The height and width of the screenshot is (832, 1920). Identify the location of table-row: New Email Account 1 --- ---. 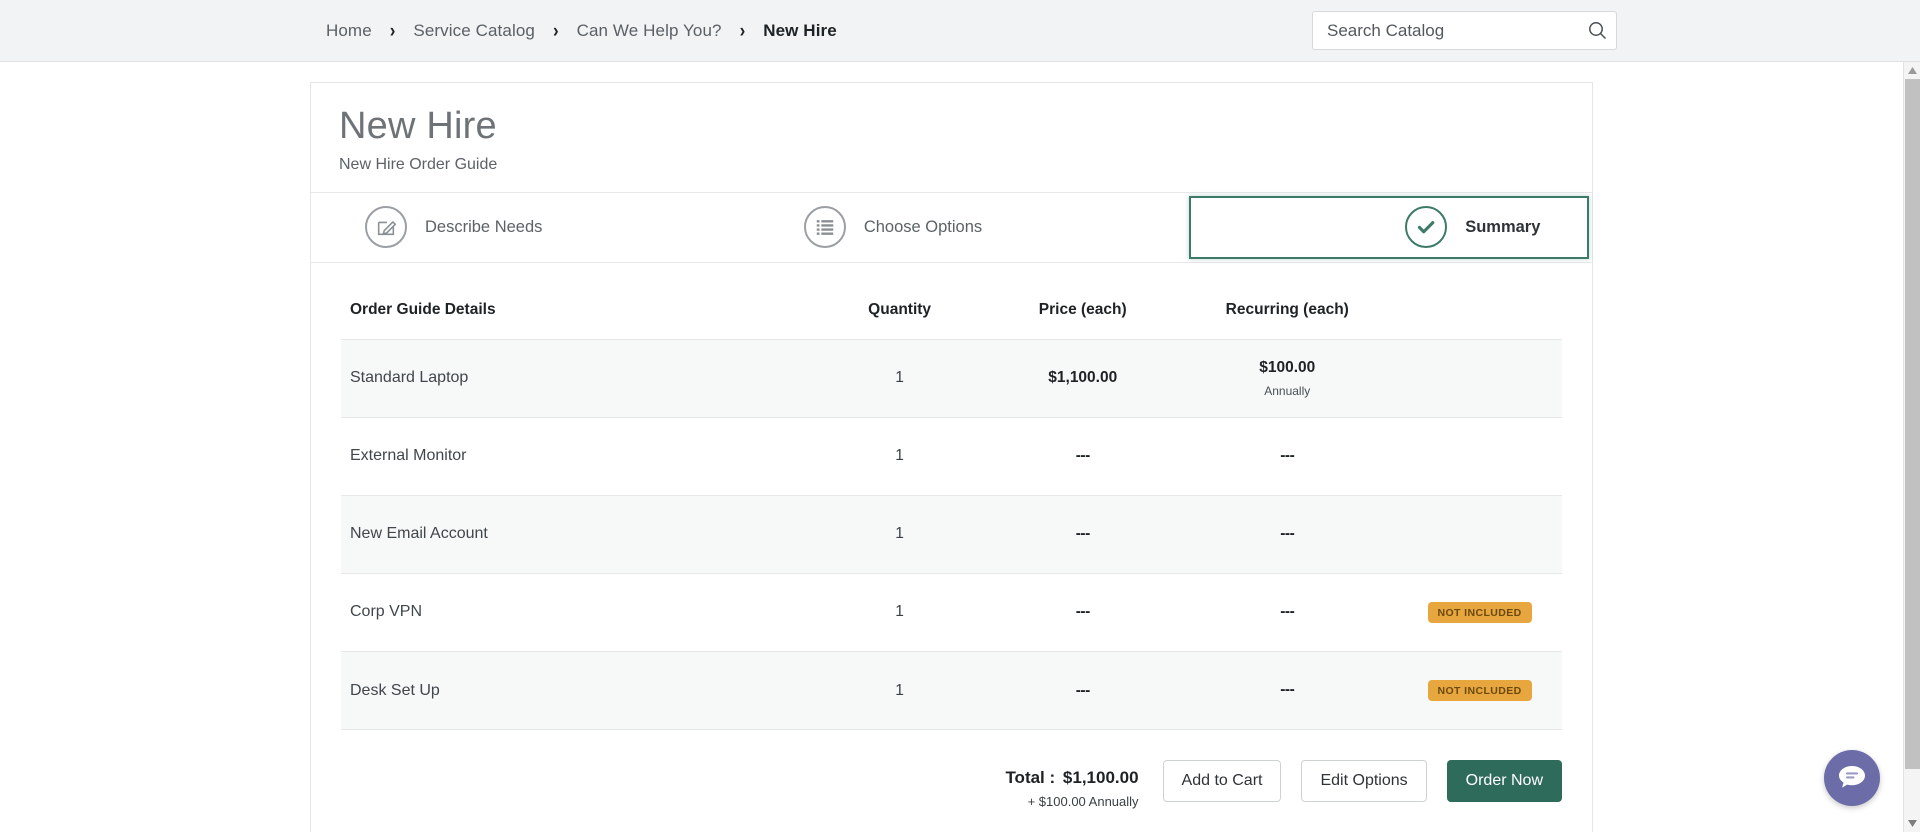
(951, 534).